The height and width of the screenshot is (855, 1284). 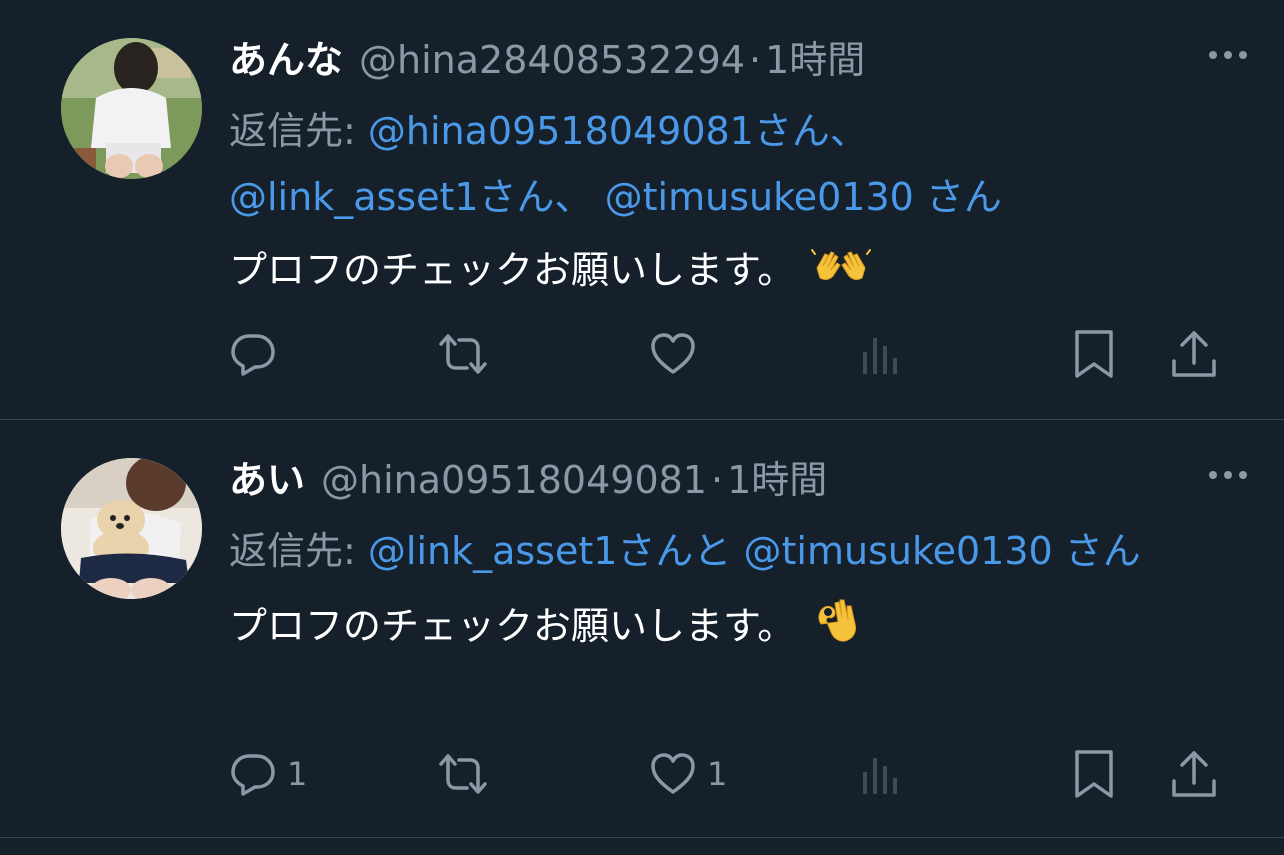 I want to click on tweet-header: あんな @hina28408532294 · 1時間, so click(x=739, y=60).